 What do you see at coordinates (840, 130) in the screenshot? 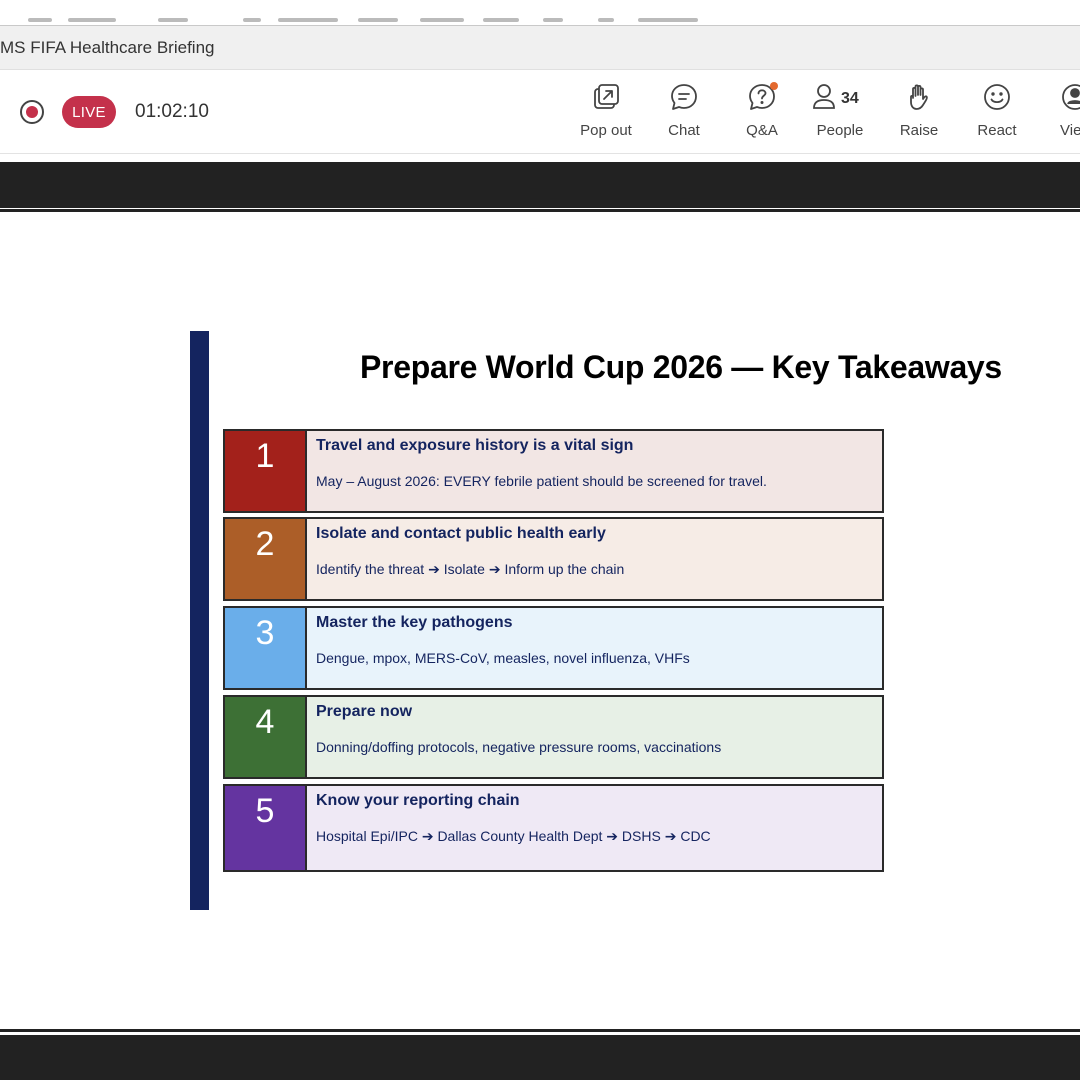
I see `people-label: People` at bounding box center [840, 130].